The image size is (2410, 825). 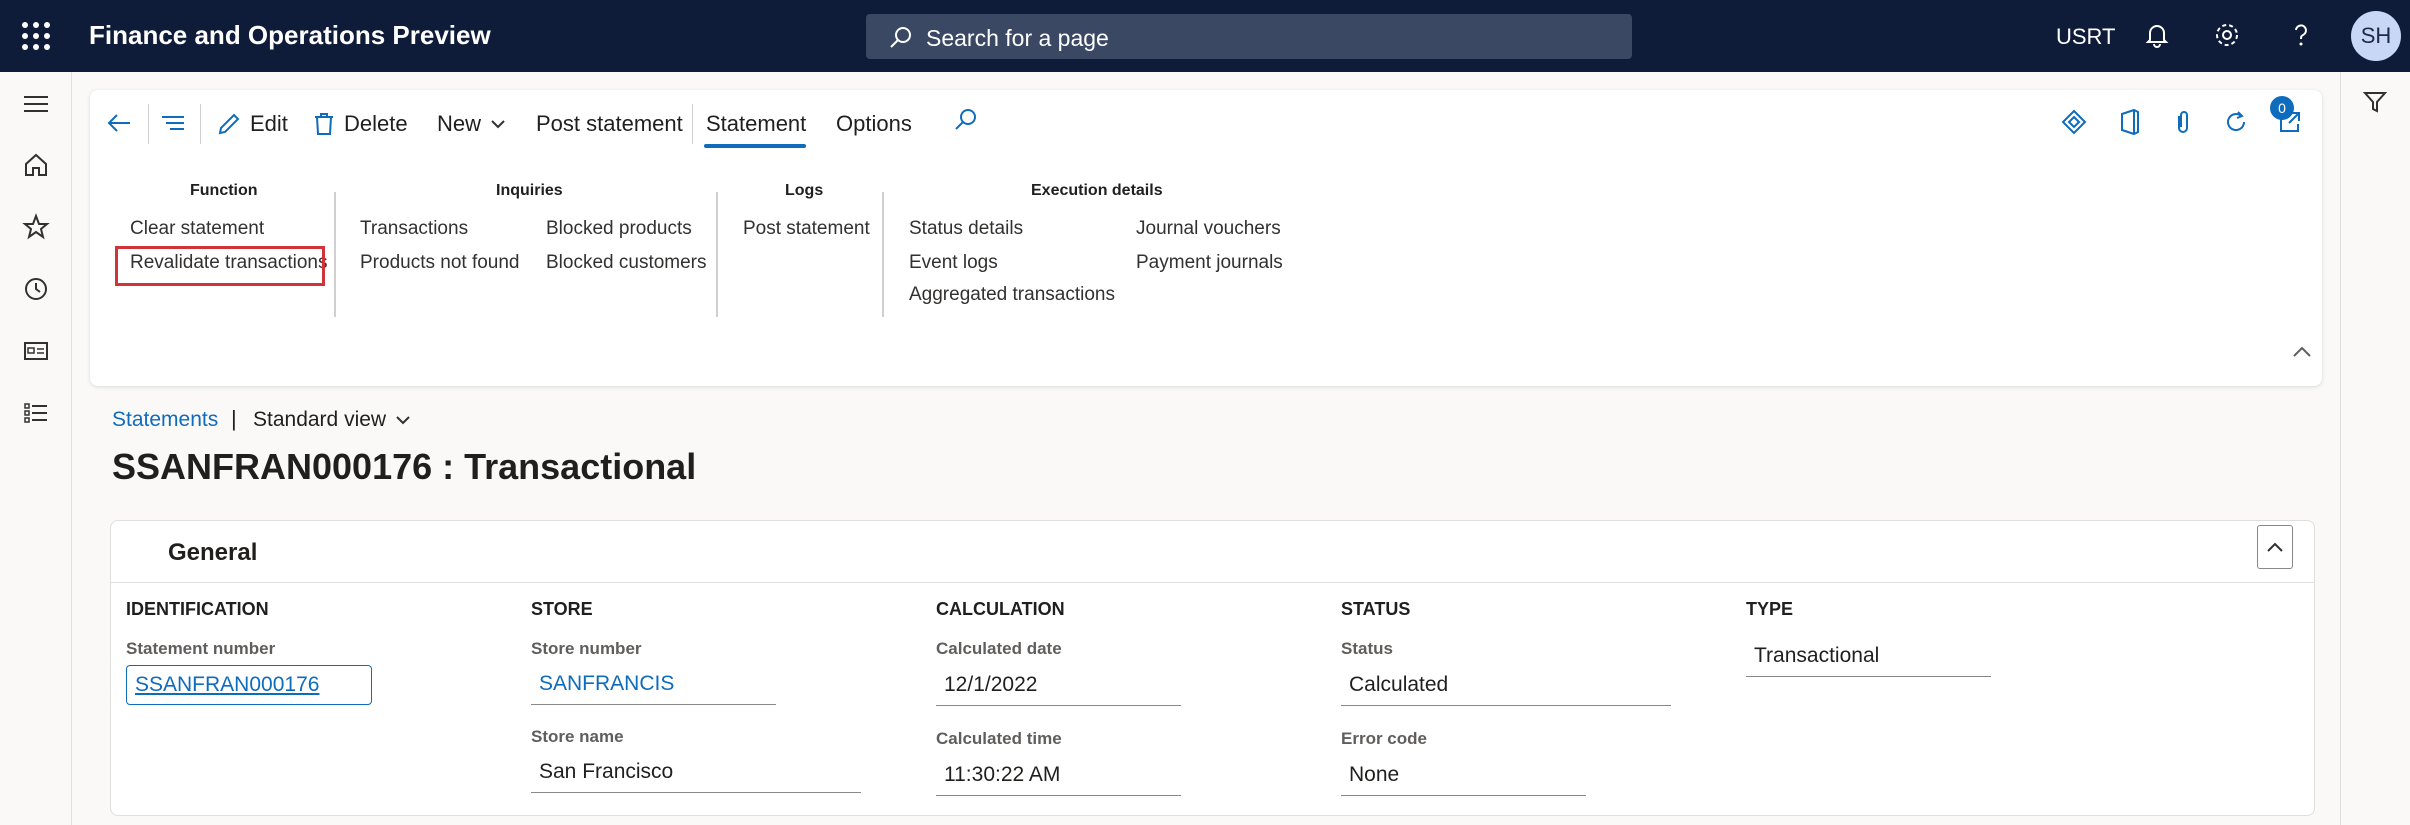 What do you see at coordinates (119, 123) in the screenshot?
I see `back-arrow-icon` at bounding box center [119, 123].